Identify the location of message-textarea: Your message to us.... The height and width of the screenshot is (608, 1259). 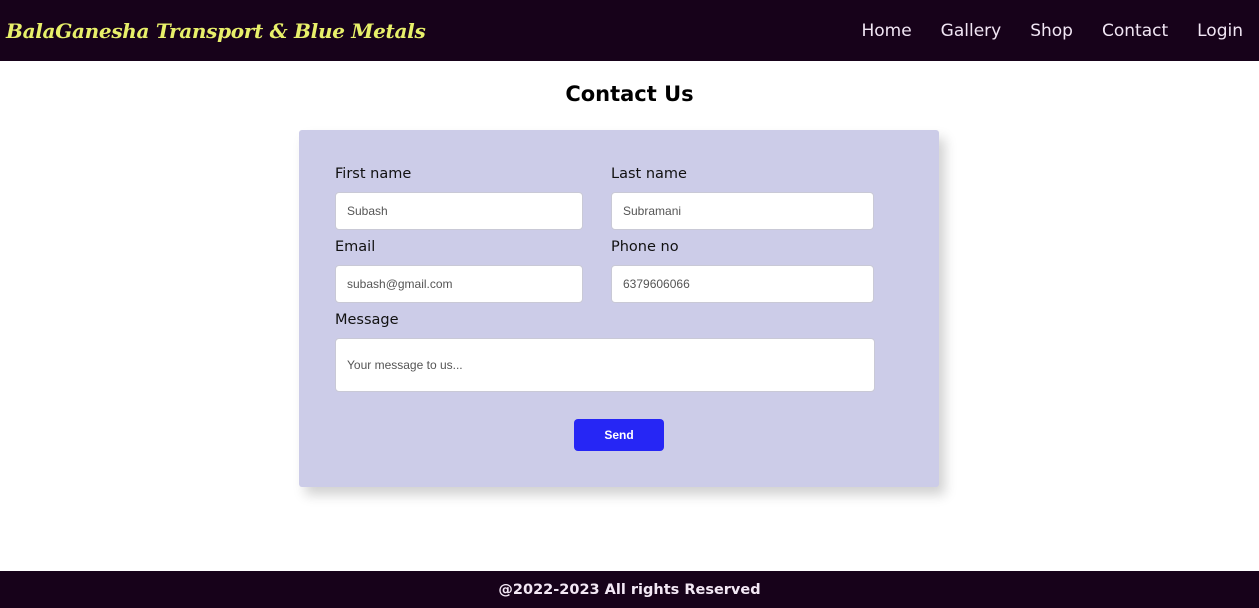
(605, 365).